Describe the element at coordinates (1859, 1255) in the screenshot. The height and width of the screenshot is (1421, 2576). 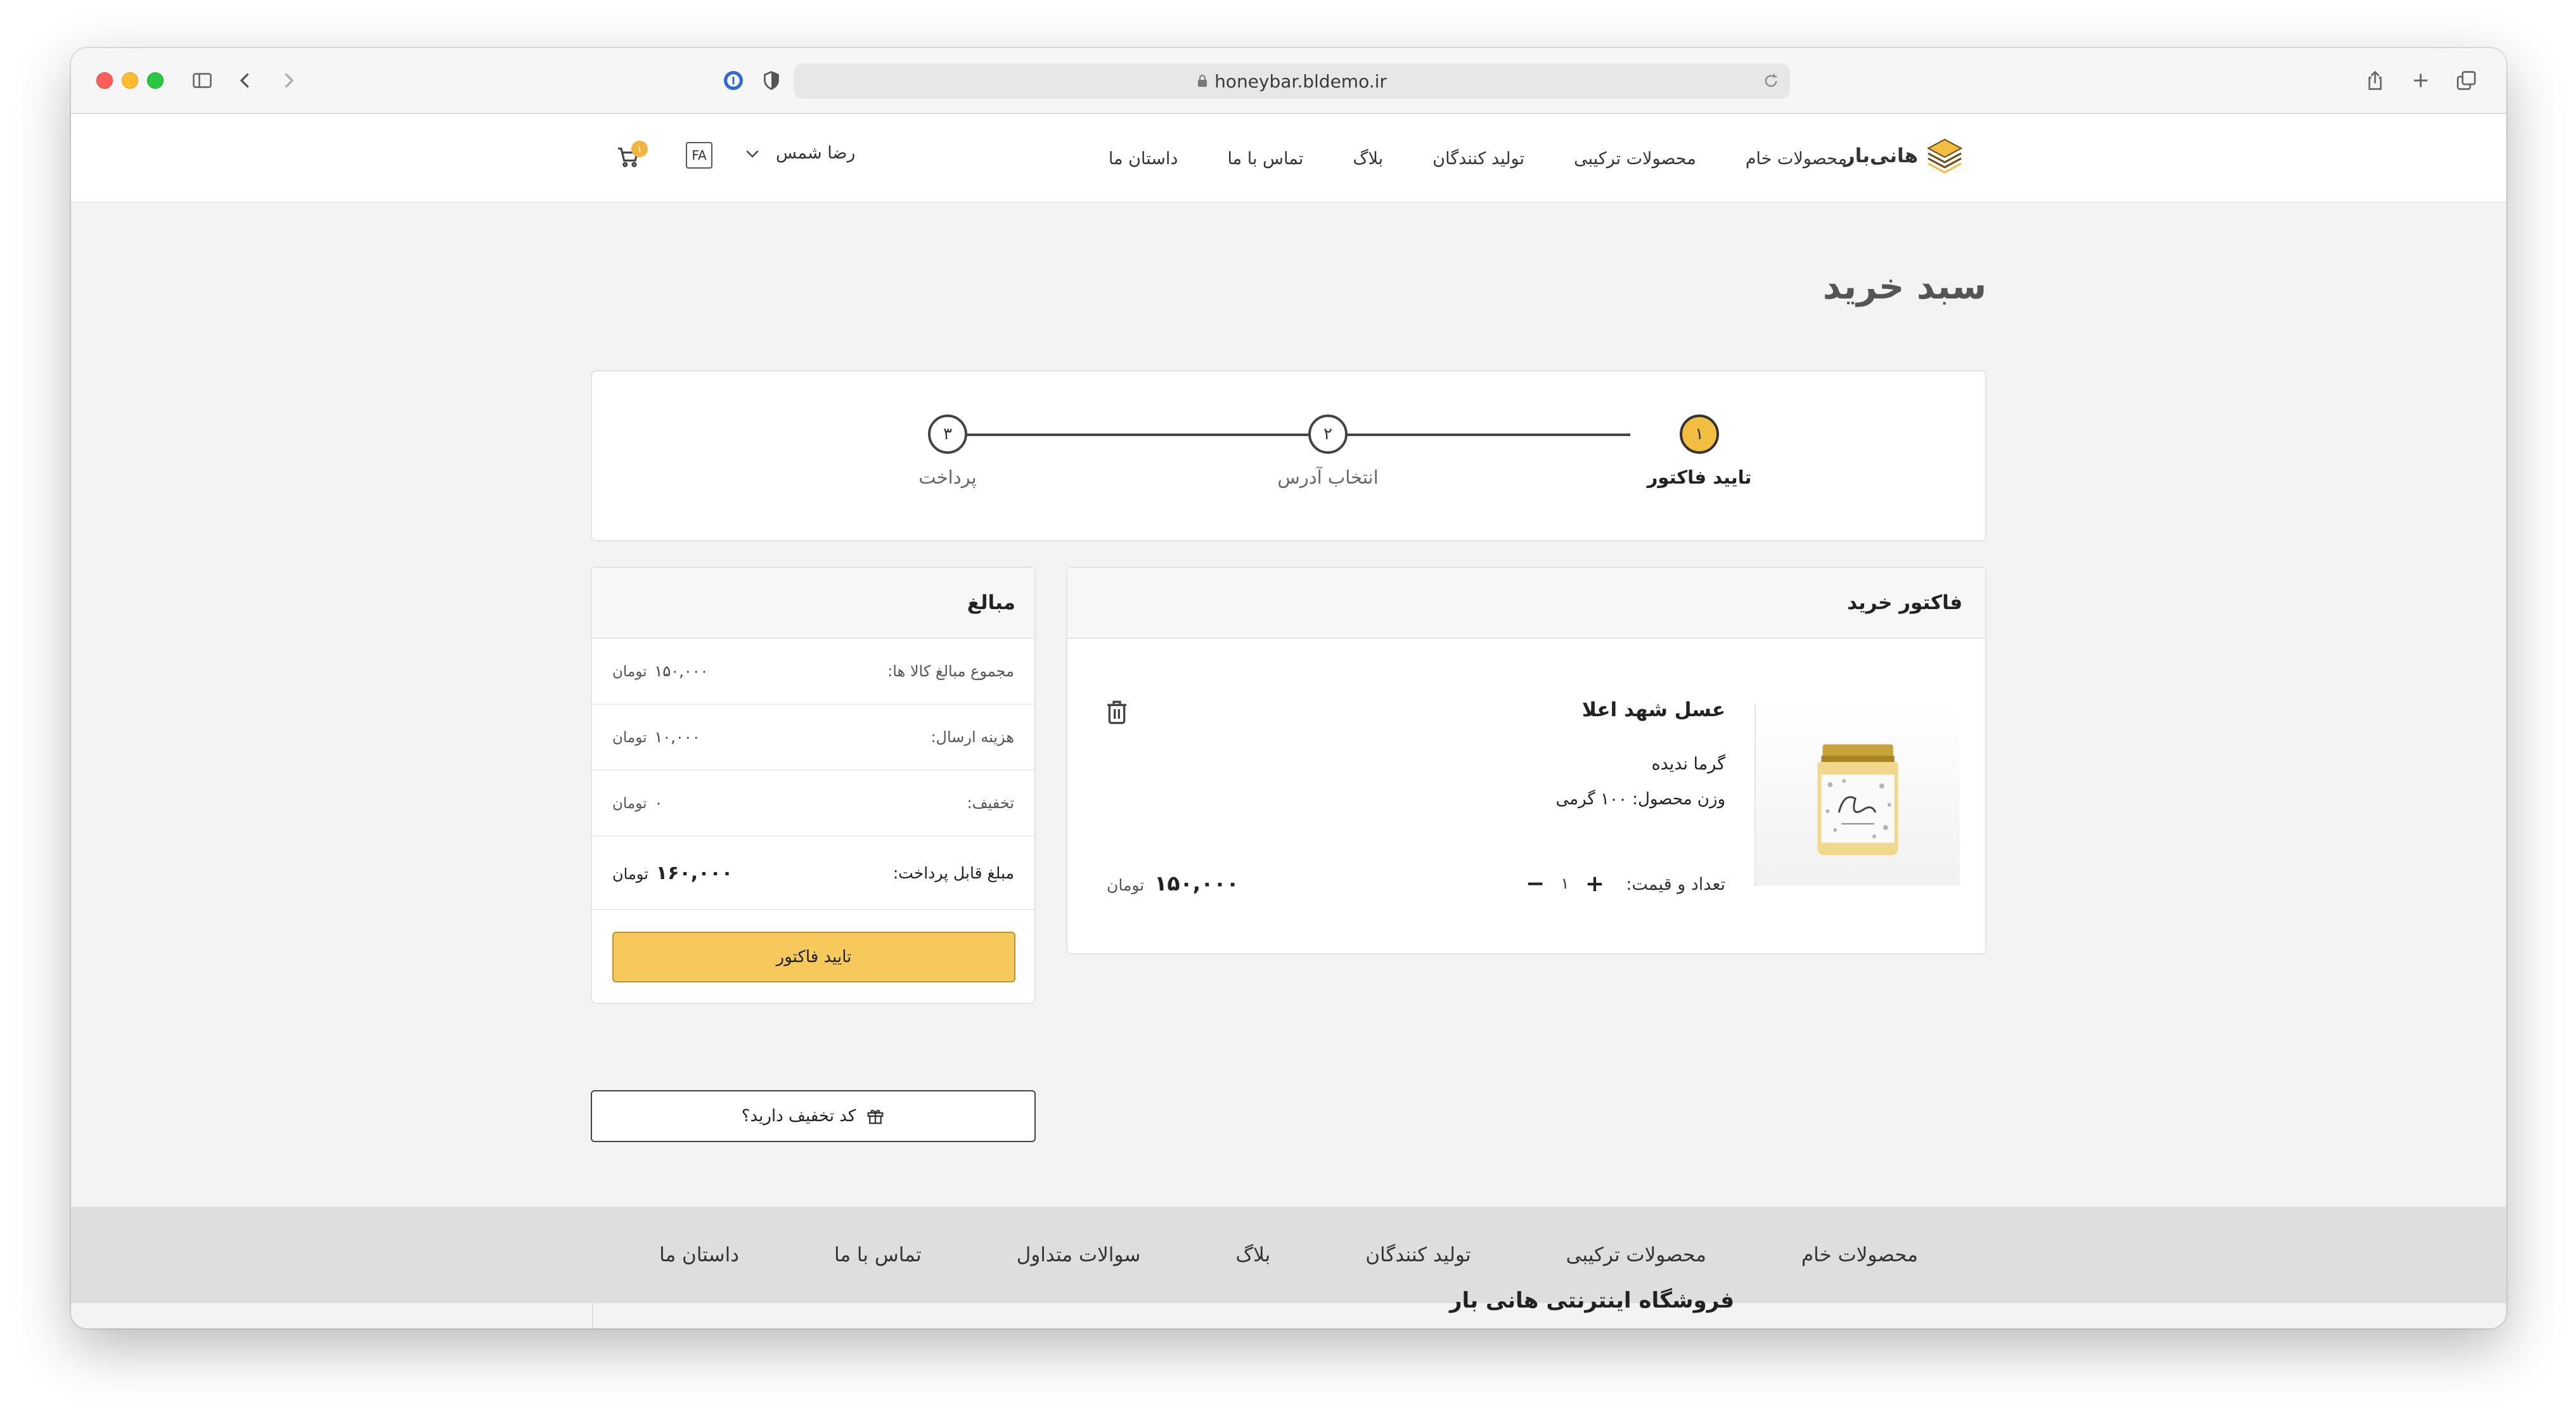
I see `footer-link-raw-products: محصولات خام` at that location.